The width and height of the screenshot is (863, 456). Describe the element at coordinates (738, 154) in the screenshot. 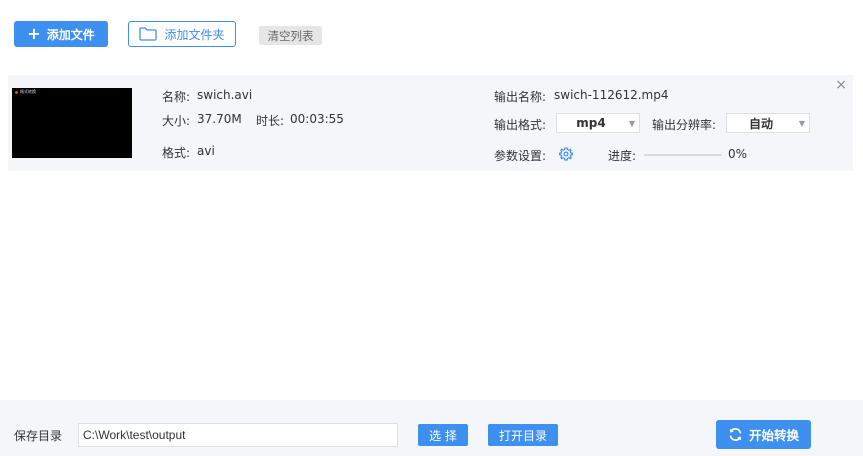

I see `progress-value: 0%` at that location.